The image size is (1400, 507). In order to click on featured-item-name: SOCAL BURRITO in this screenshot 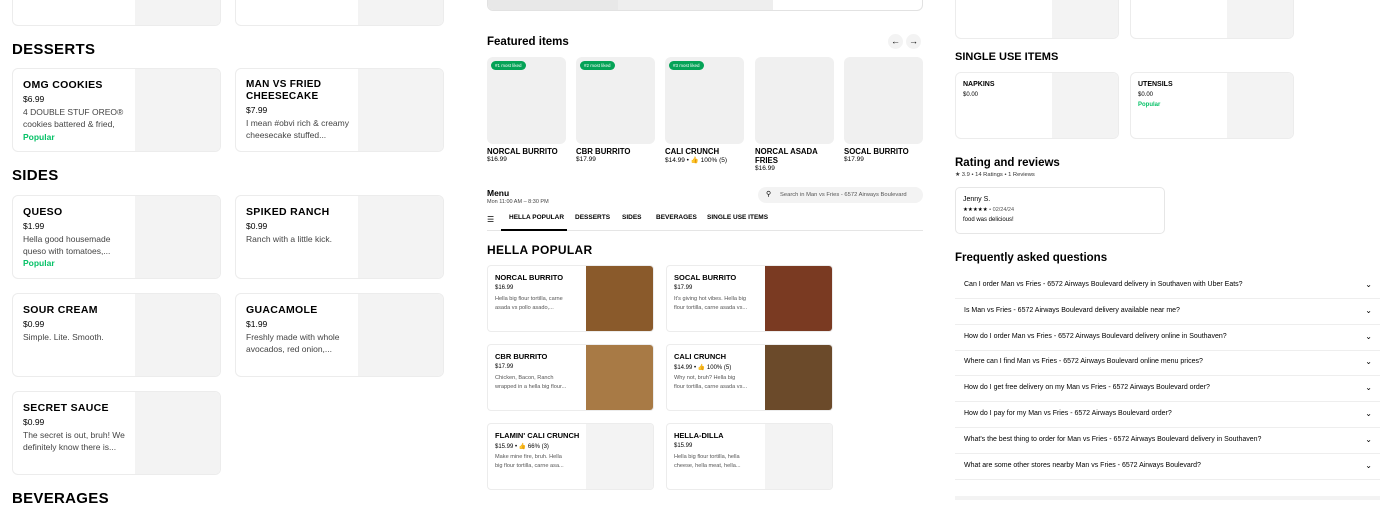, I will do `click(876, 151)`.